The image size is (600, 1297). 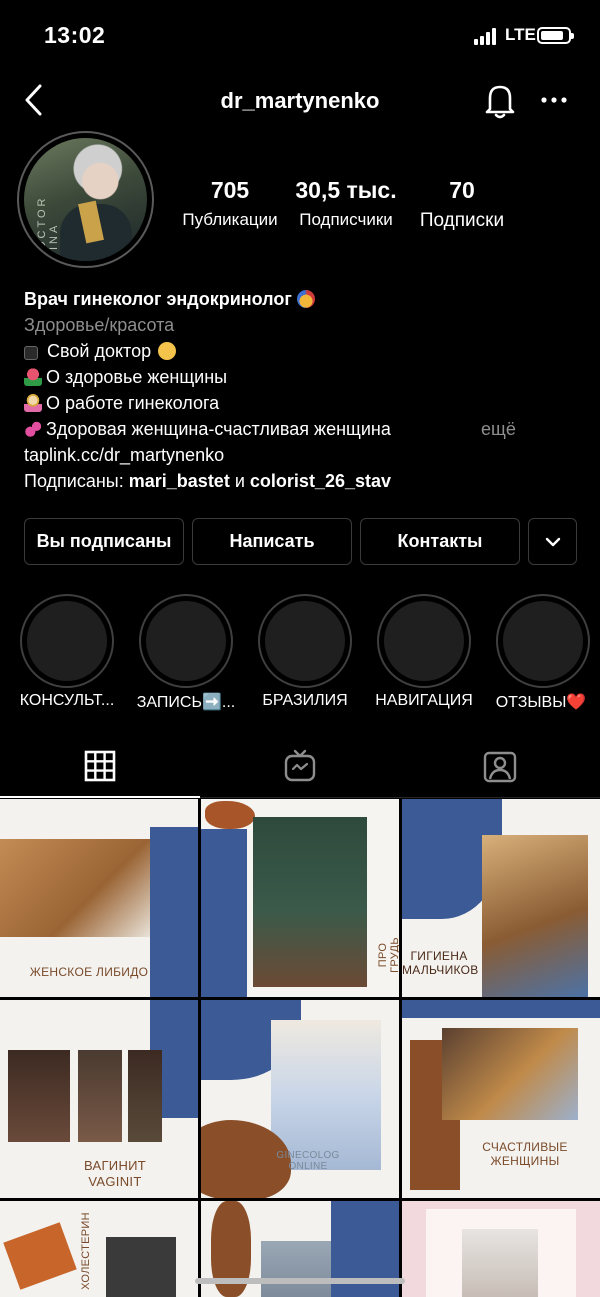 I want to click on following-count-label: Подписки, so click(x=462, y=220).